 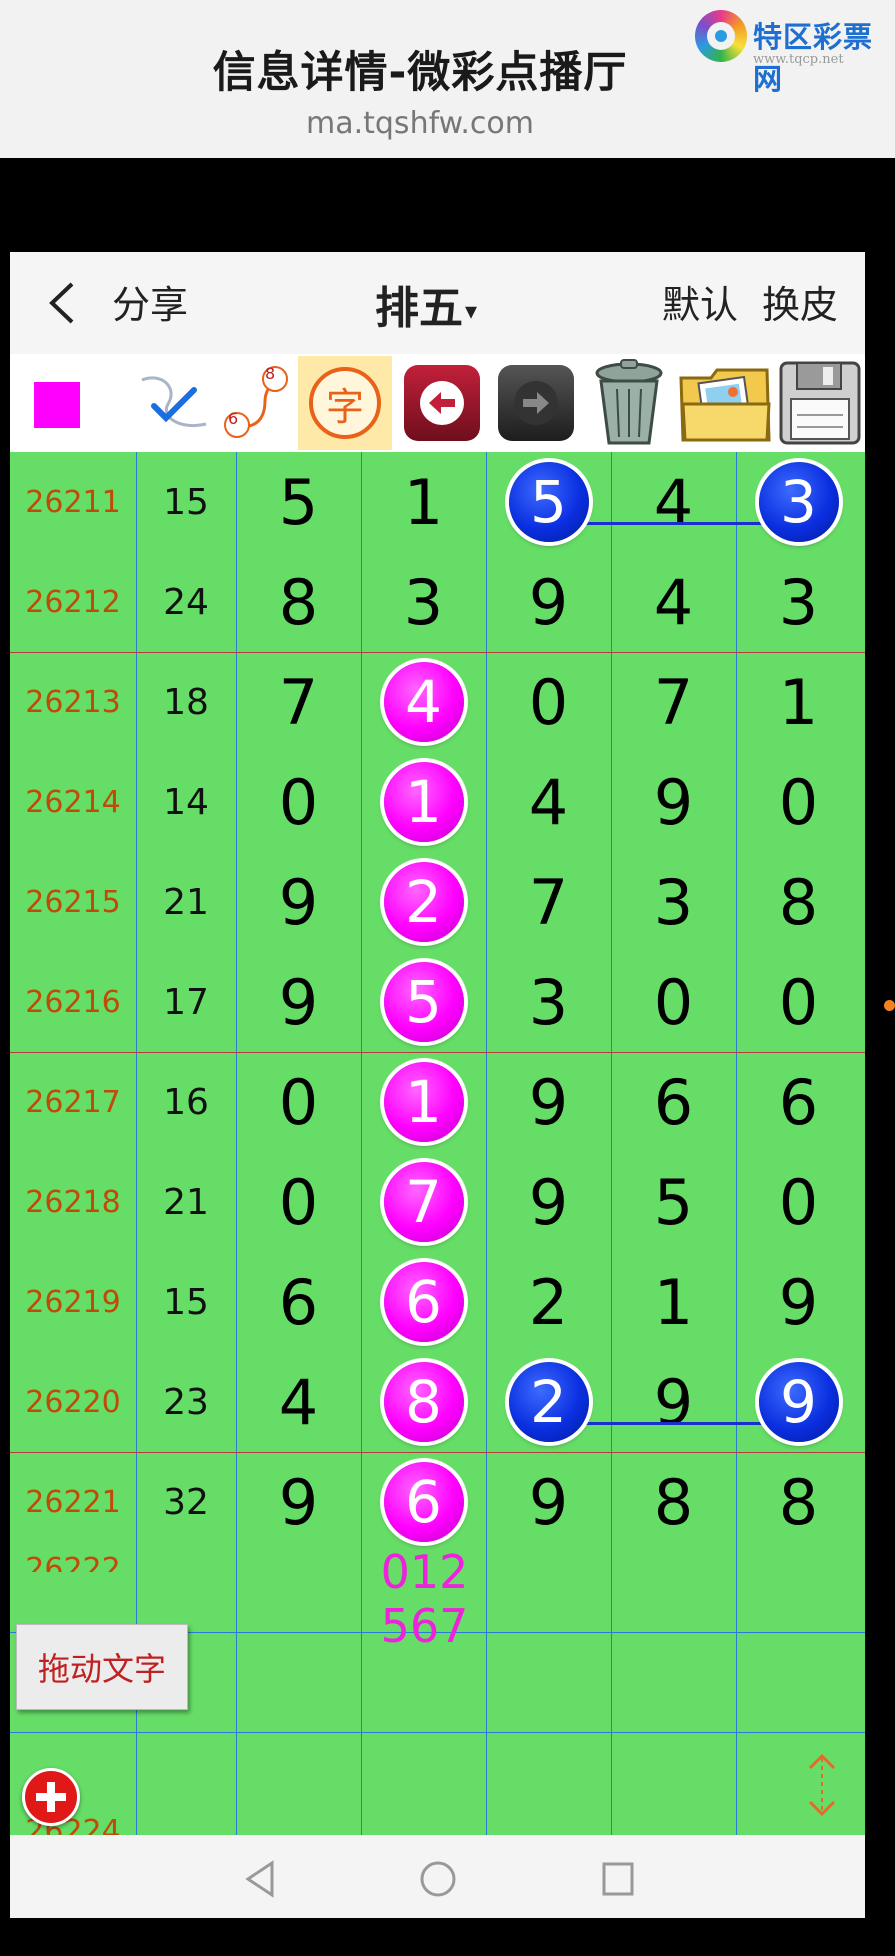 I want to click on drawing-toolbar: 8 6 字, so click(x=437, y=403).